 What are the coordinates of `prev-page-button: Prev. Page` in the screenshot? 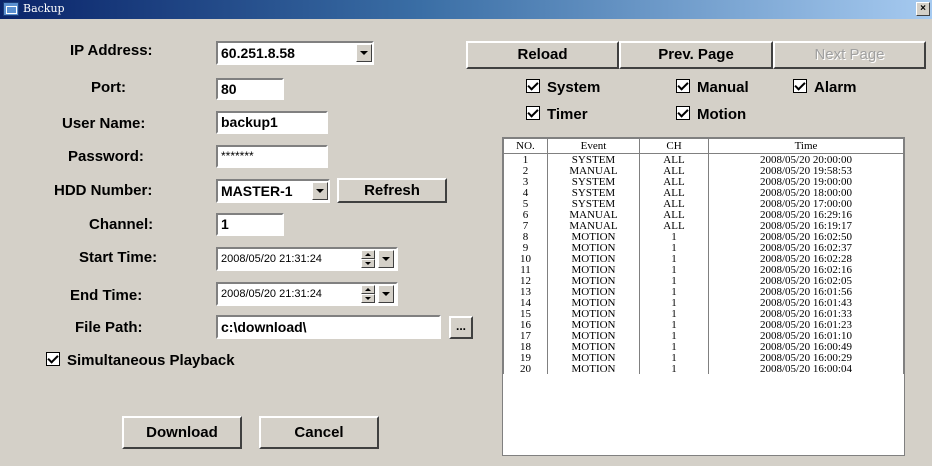 It's located at (696, 55).